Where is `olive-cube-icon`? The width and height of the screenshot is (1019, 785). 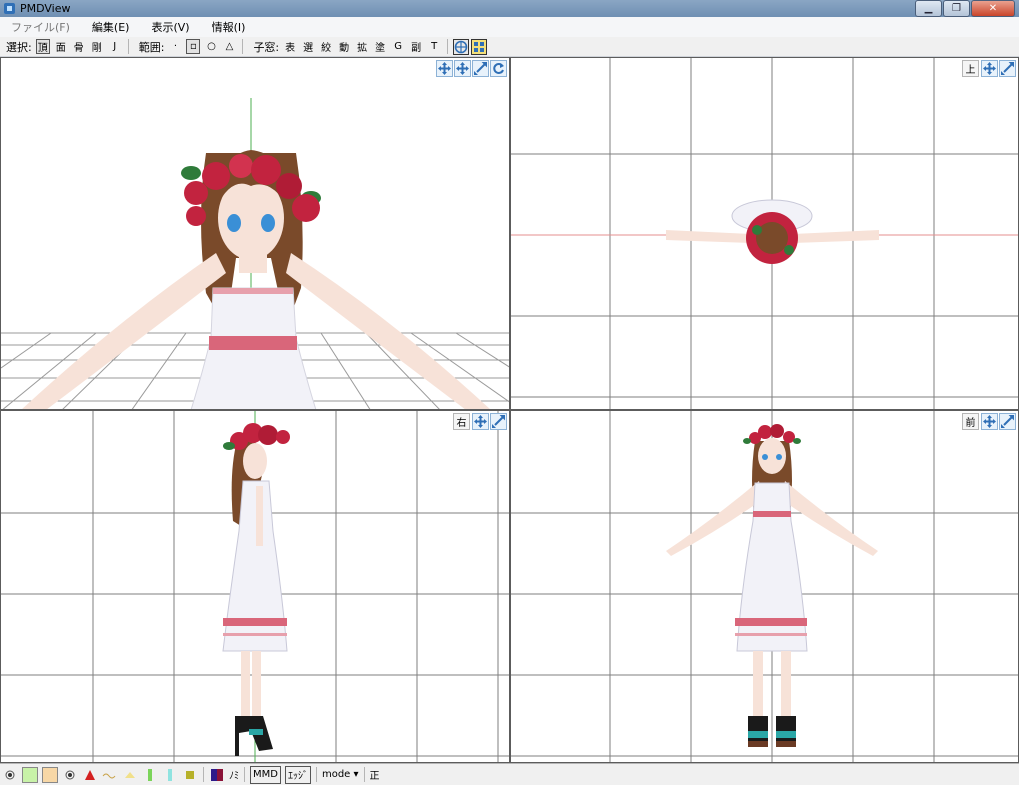
olive-cube-icon is located at coordinates (190, 775).